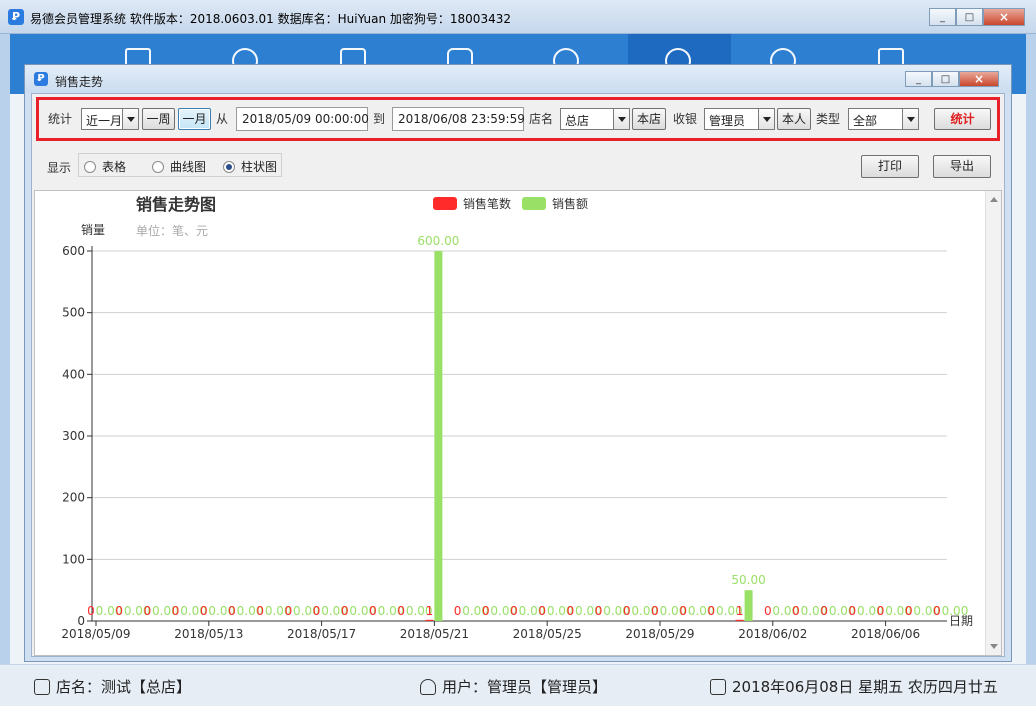 The height and width of the screenshot is (706, 1036). I want to click on this-store-button: 本店, so click(649, 119).